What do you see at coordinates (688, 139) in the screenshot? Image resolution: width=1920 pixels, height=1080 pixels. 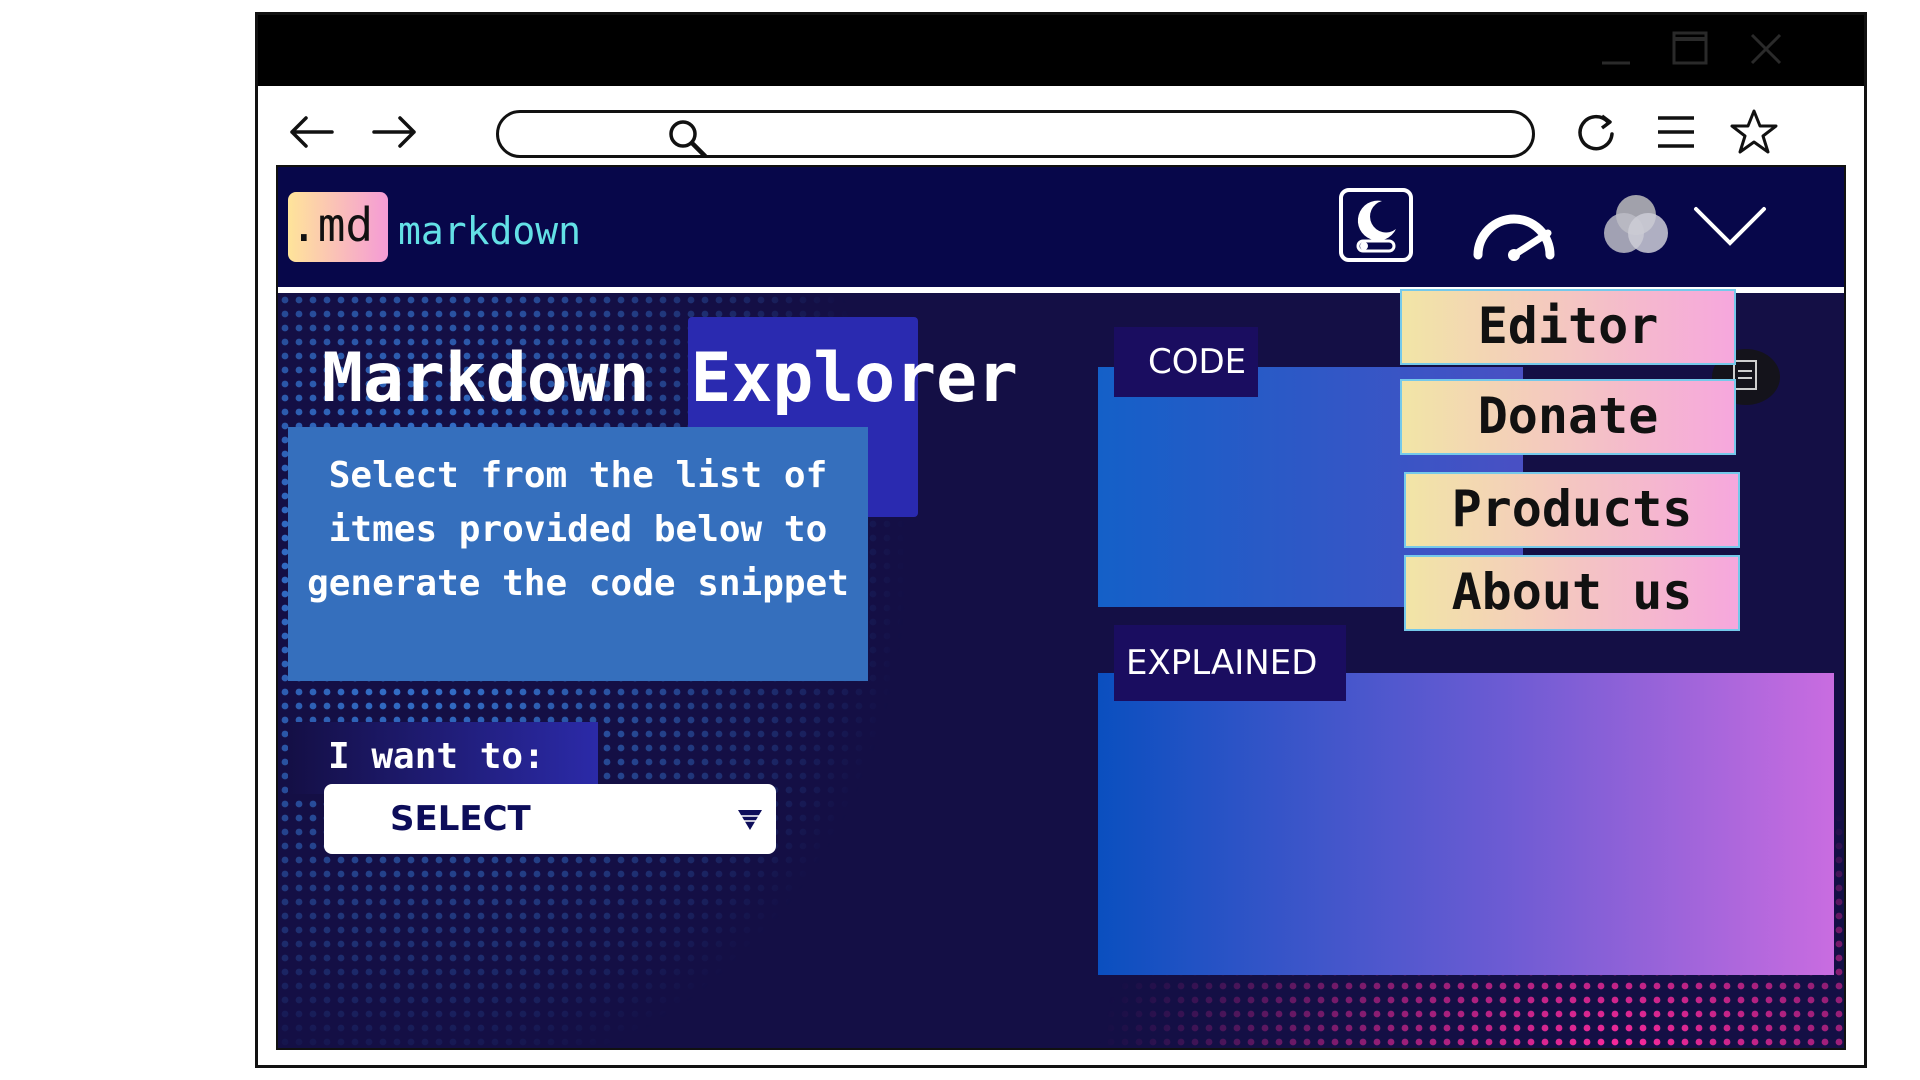 I see `search-icon` at bounding box center [688, 139].